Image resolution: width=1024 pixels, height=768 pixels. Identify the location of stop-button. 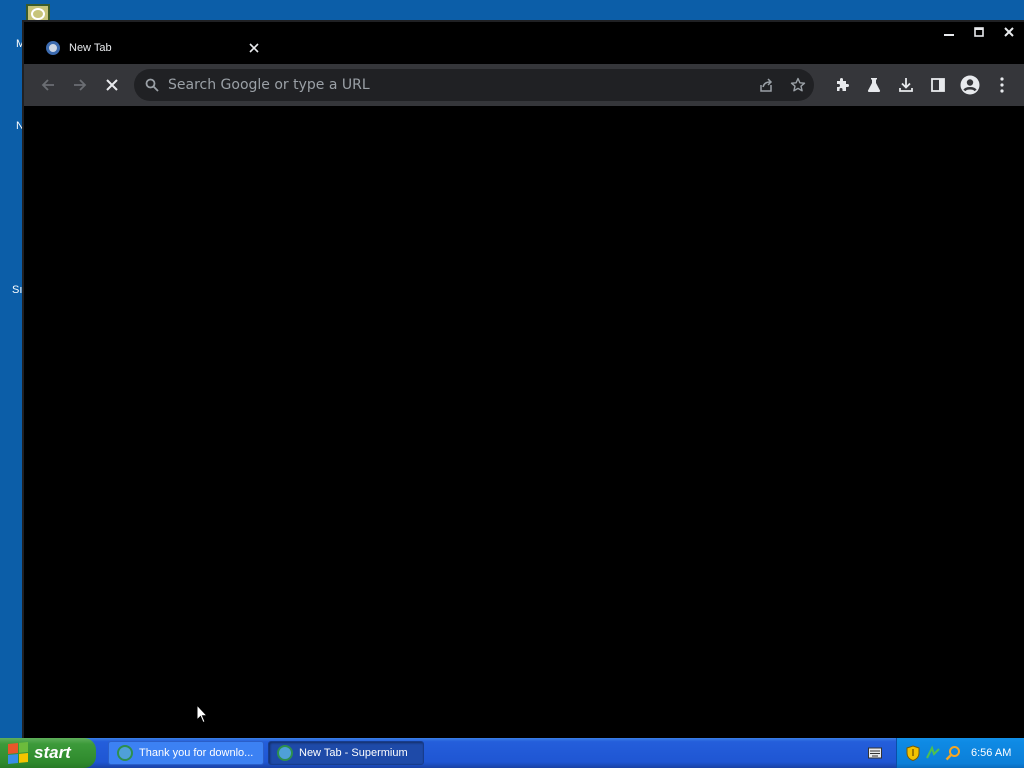
(112, 85).